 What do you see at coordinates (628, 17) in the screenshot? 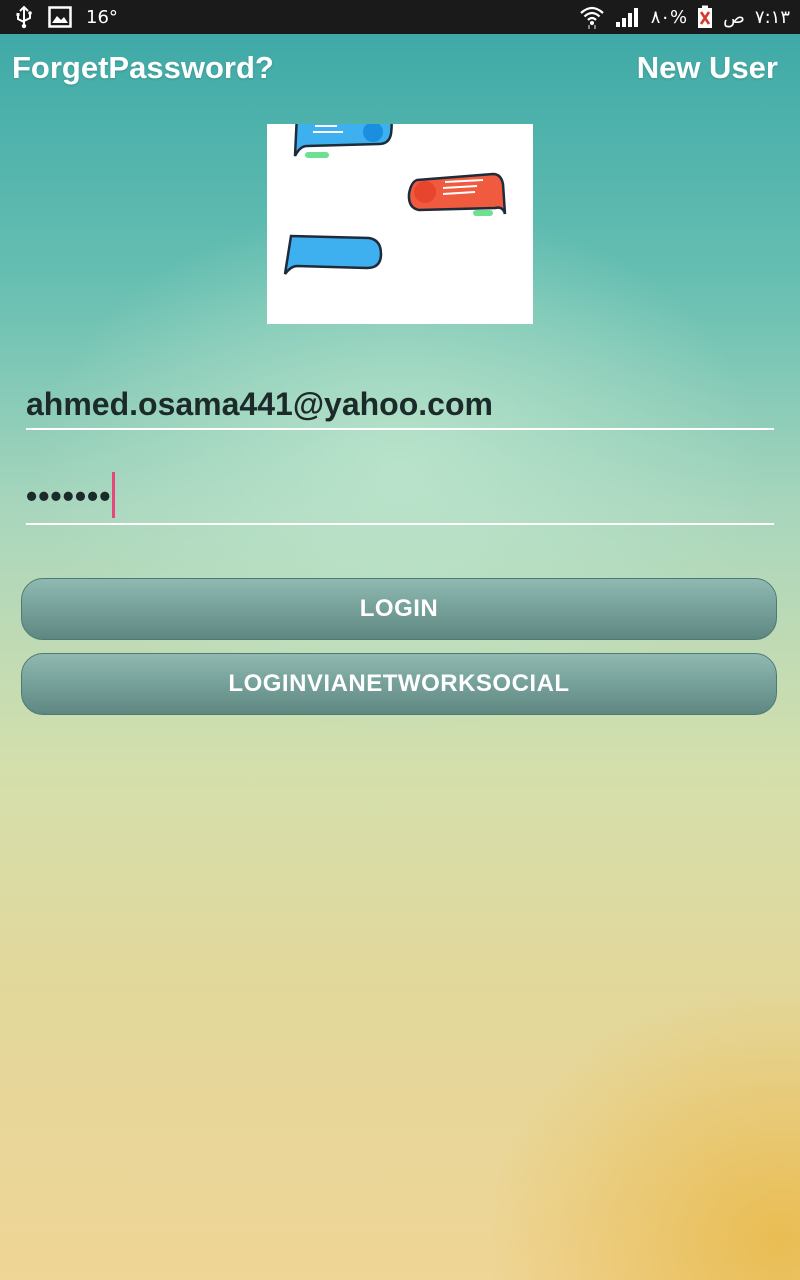
I see `signal-icon` at bounding box center [628, 17].